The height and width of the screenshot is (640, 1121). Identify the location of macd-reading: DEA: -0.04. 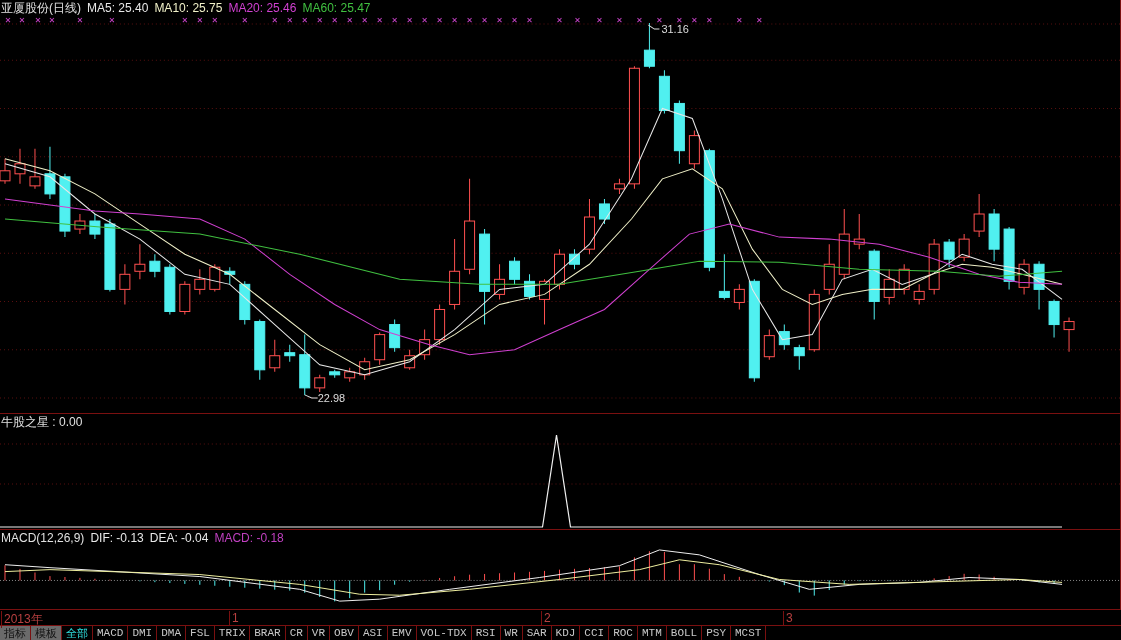
(179, 538).